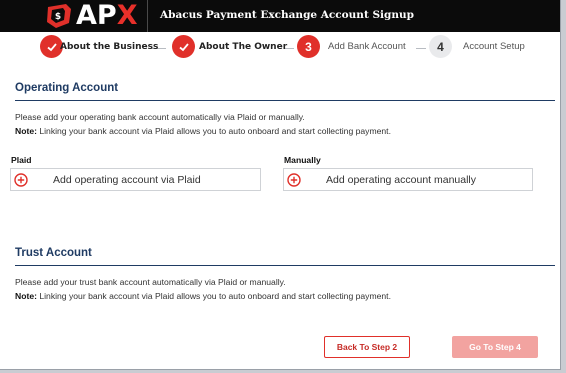 Image resolution: width=566 pixels, height=373 pixels. Describe the element at coordinates (495, 347) in the screenshot. I see `go-to-step-4-button: Go To Step 4` at that location.